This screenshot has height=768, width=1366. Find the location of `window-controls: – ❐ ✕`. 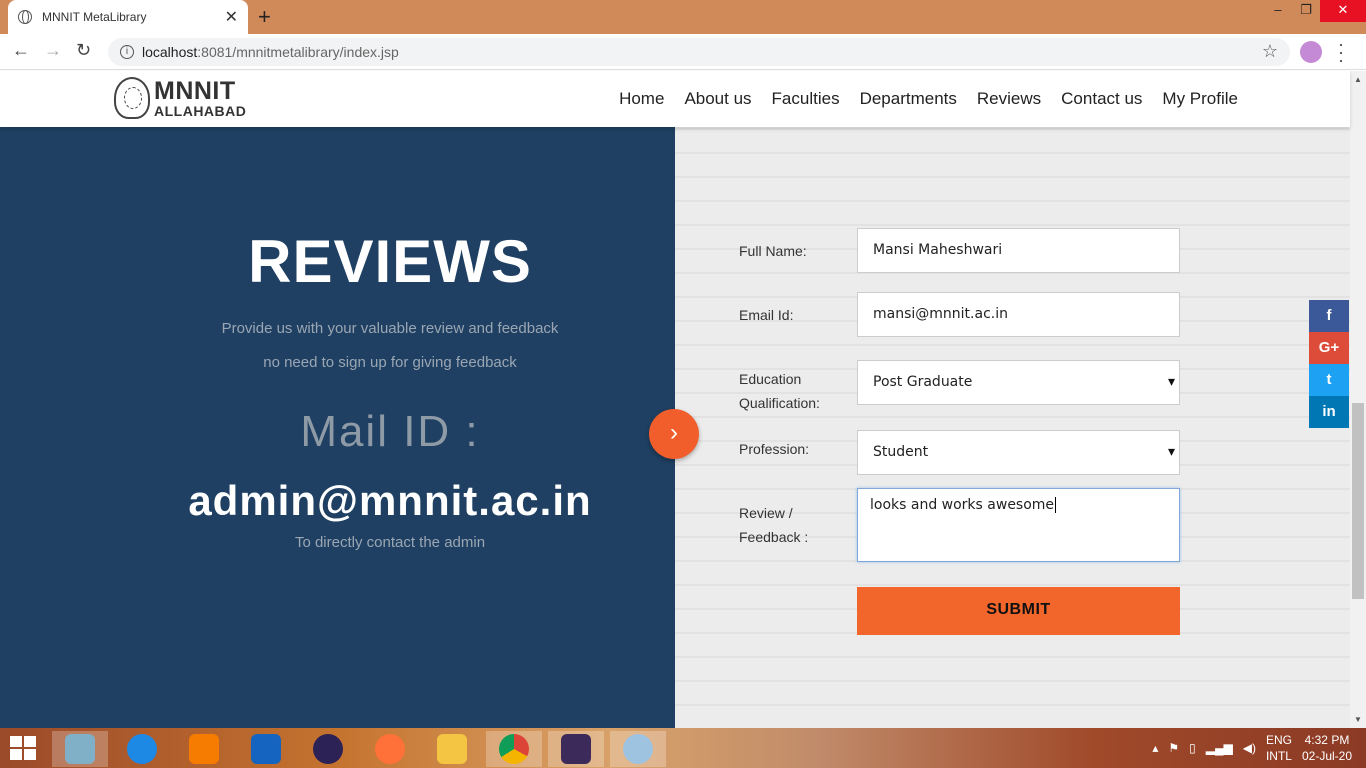

window-controls: – ❐ ✕ is located at coordinates (1315, 11).